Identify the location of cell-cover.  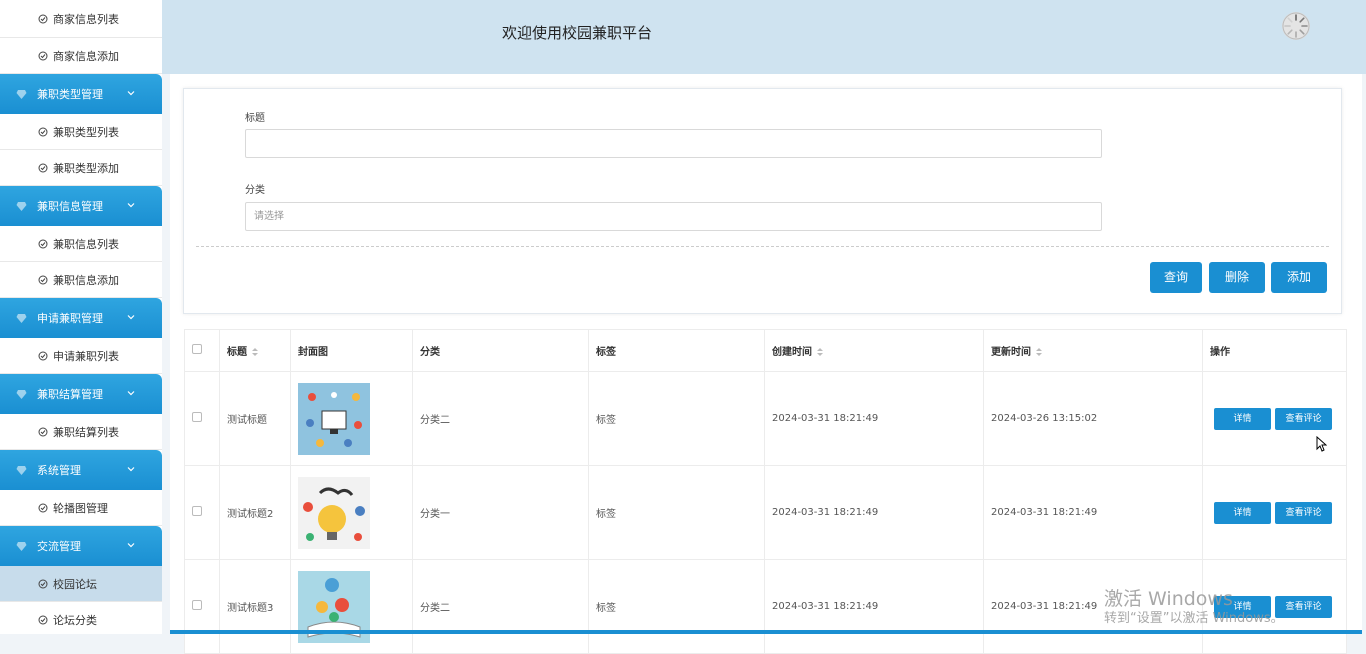
(351, 418).